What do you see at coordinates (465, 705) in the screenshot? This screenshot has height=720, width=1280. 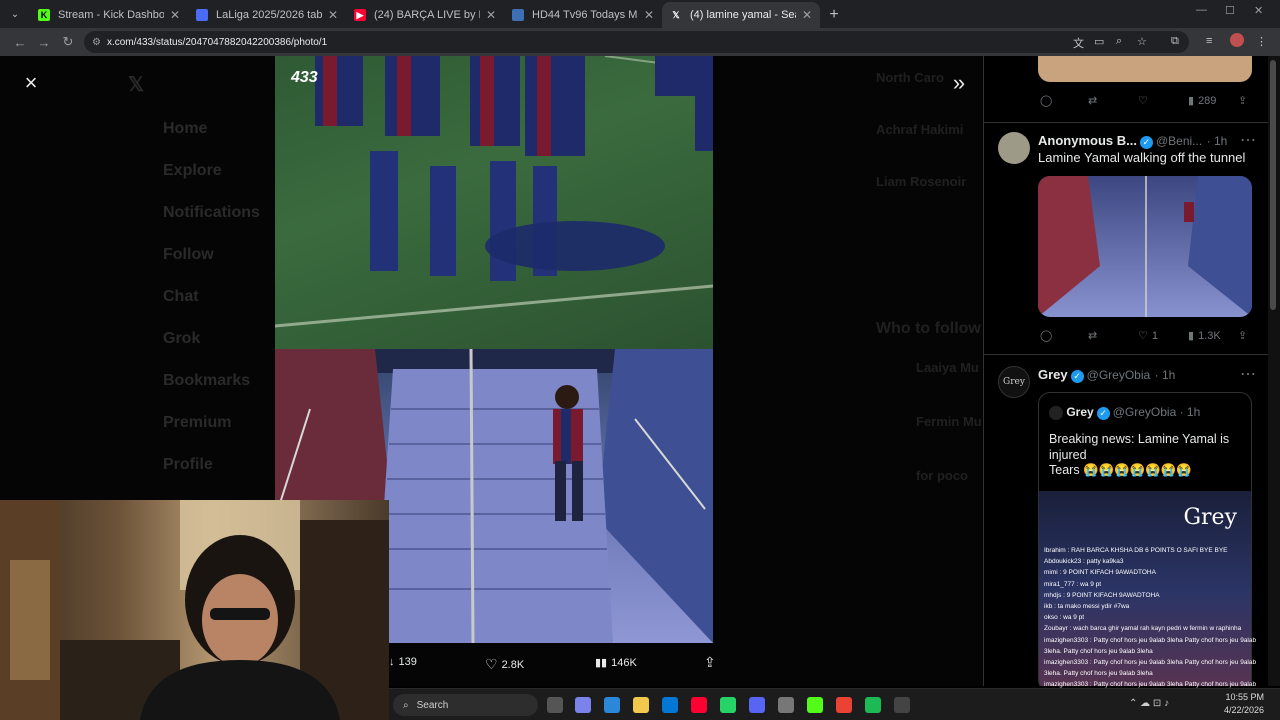 I see `taskbar-search: ⌕ Search` at bounding box center [465, 705].